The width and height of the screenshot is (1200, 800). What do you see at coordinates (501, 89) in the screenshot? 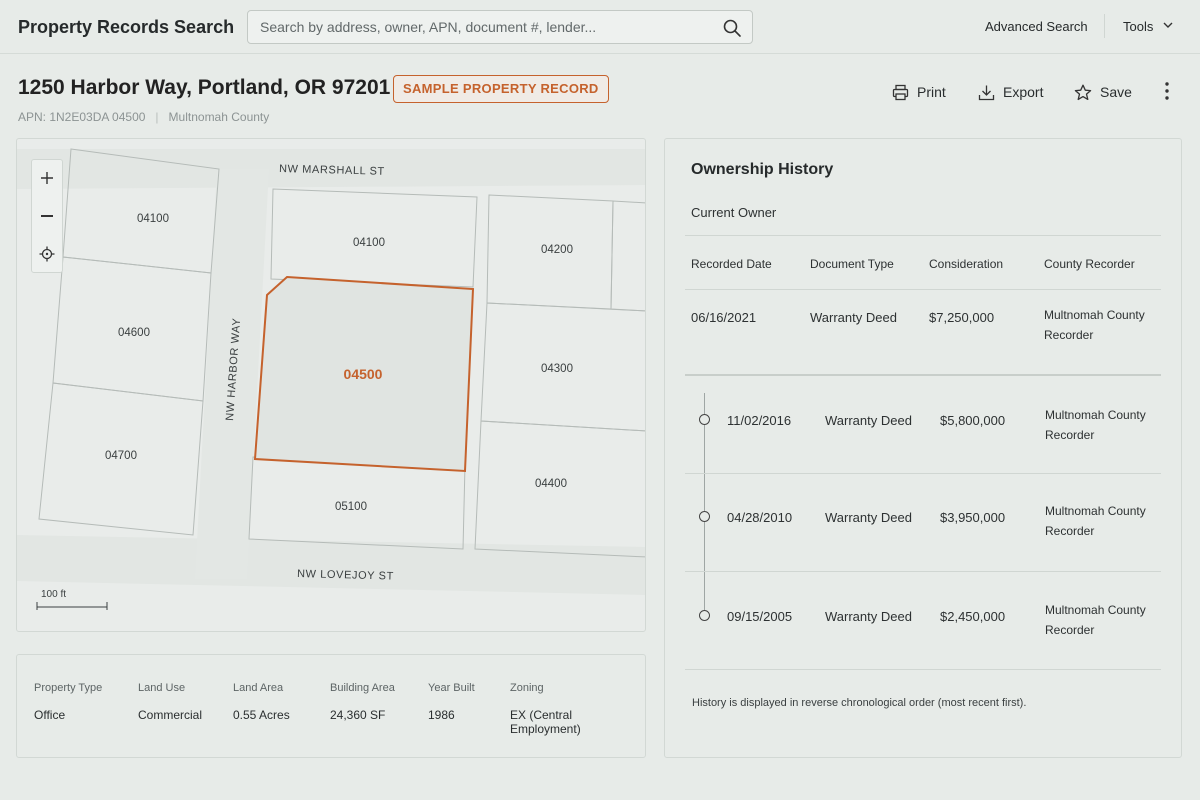
I see `sample-record-badge: SAMPLE PROPERTY RECORD` at bounding box center [501, 89].